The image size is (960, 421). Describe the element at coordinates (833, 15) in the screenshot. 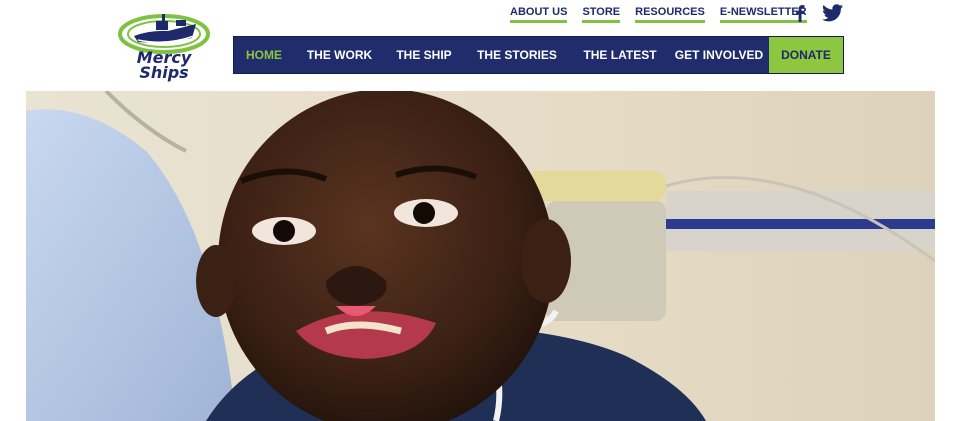

I see `twitter-icon` at that location.